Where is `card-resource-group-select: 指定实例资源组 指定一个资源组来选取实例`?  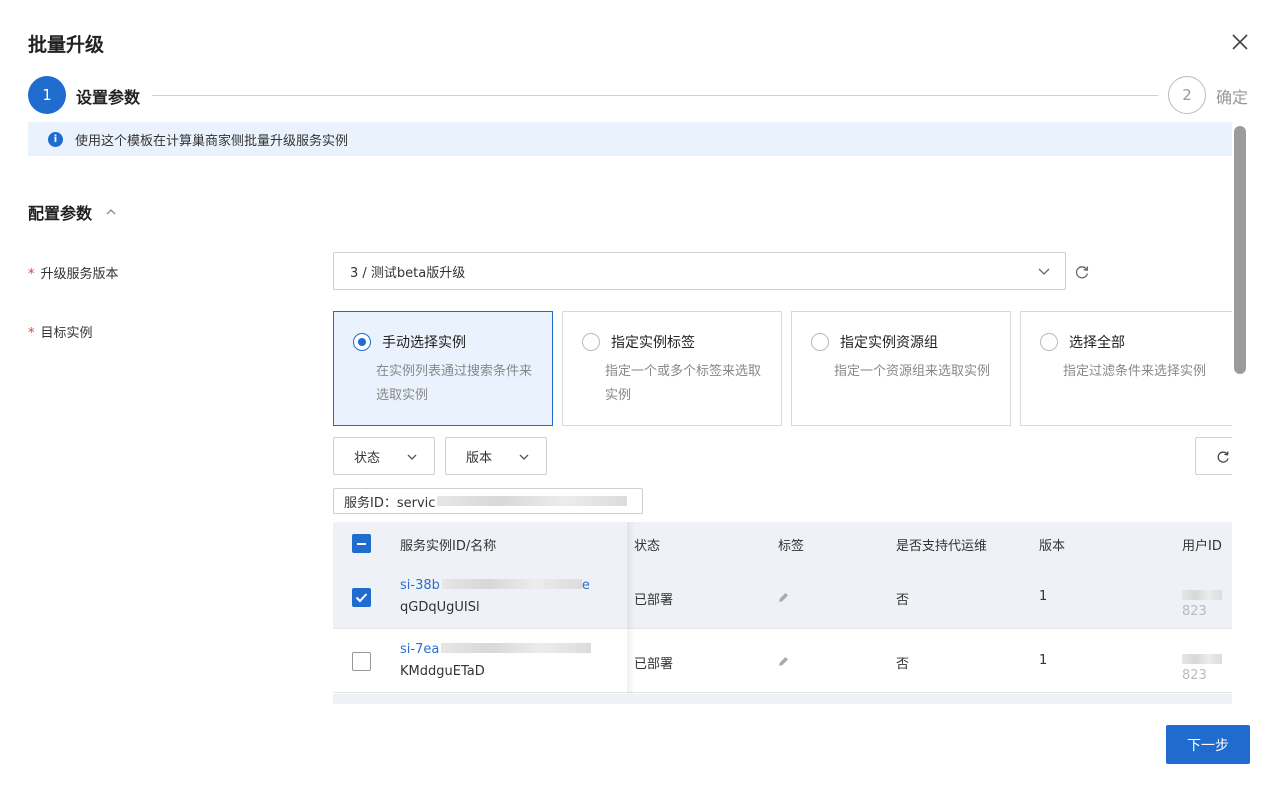 card-resource-group-select: 指定实例资源组 指定一个资源组来选取实例 is located at coordinates (901, 368).